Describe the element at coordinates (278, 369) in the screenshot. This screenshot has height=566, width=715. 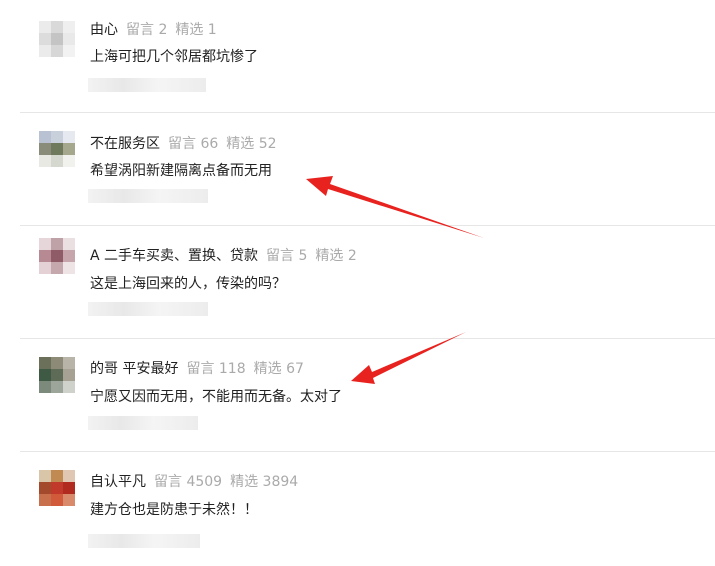
I see `featured-count: 精选 67` at that location.